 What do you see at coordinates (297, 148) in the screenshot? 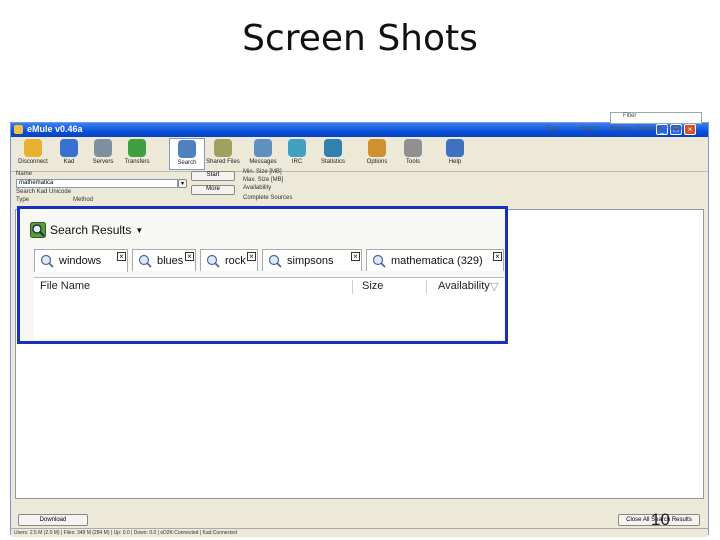
I see `irc-icon` at bounding box center [297, 148].